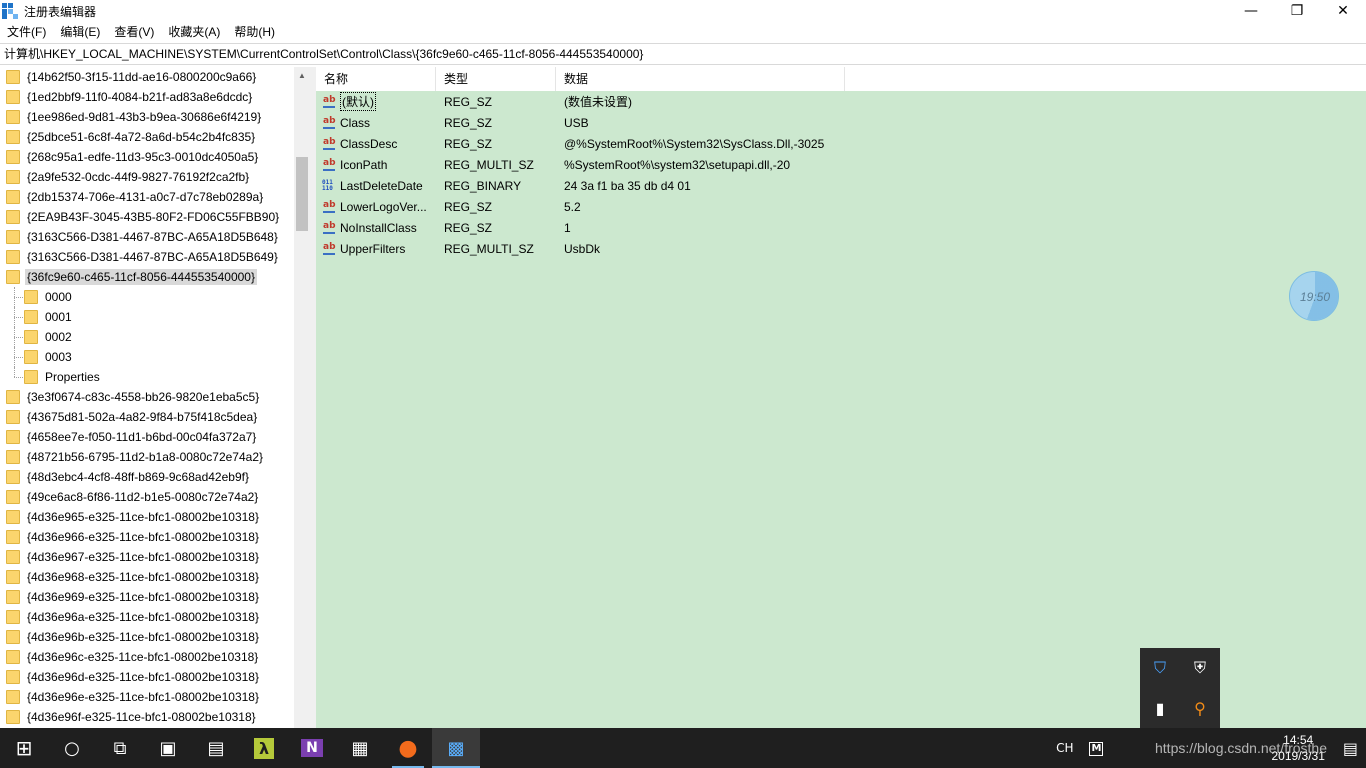 The width and height of the screenshot is (1366, 768). I want to click on tree-item-key: {49ce6ac8-6f86-11d2-b1e5-0080c72e74a2}, so click(147, 497).